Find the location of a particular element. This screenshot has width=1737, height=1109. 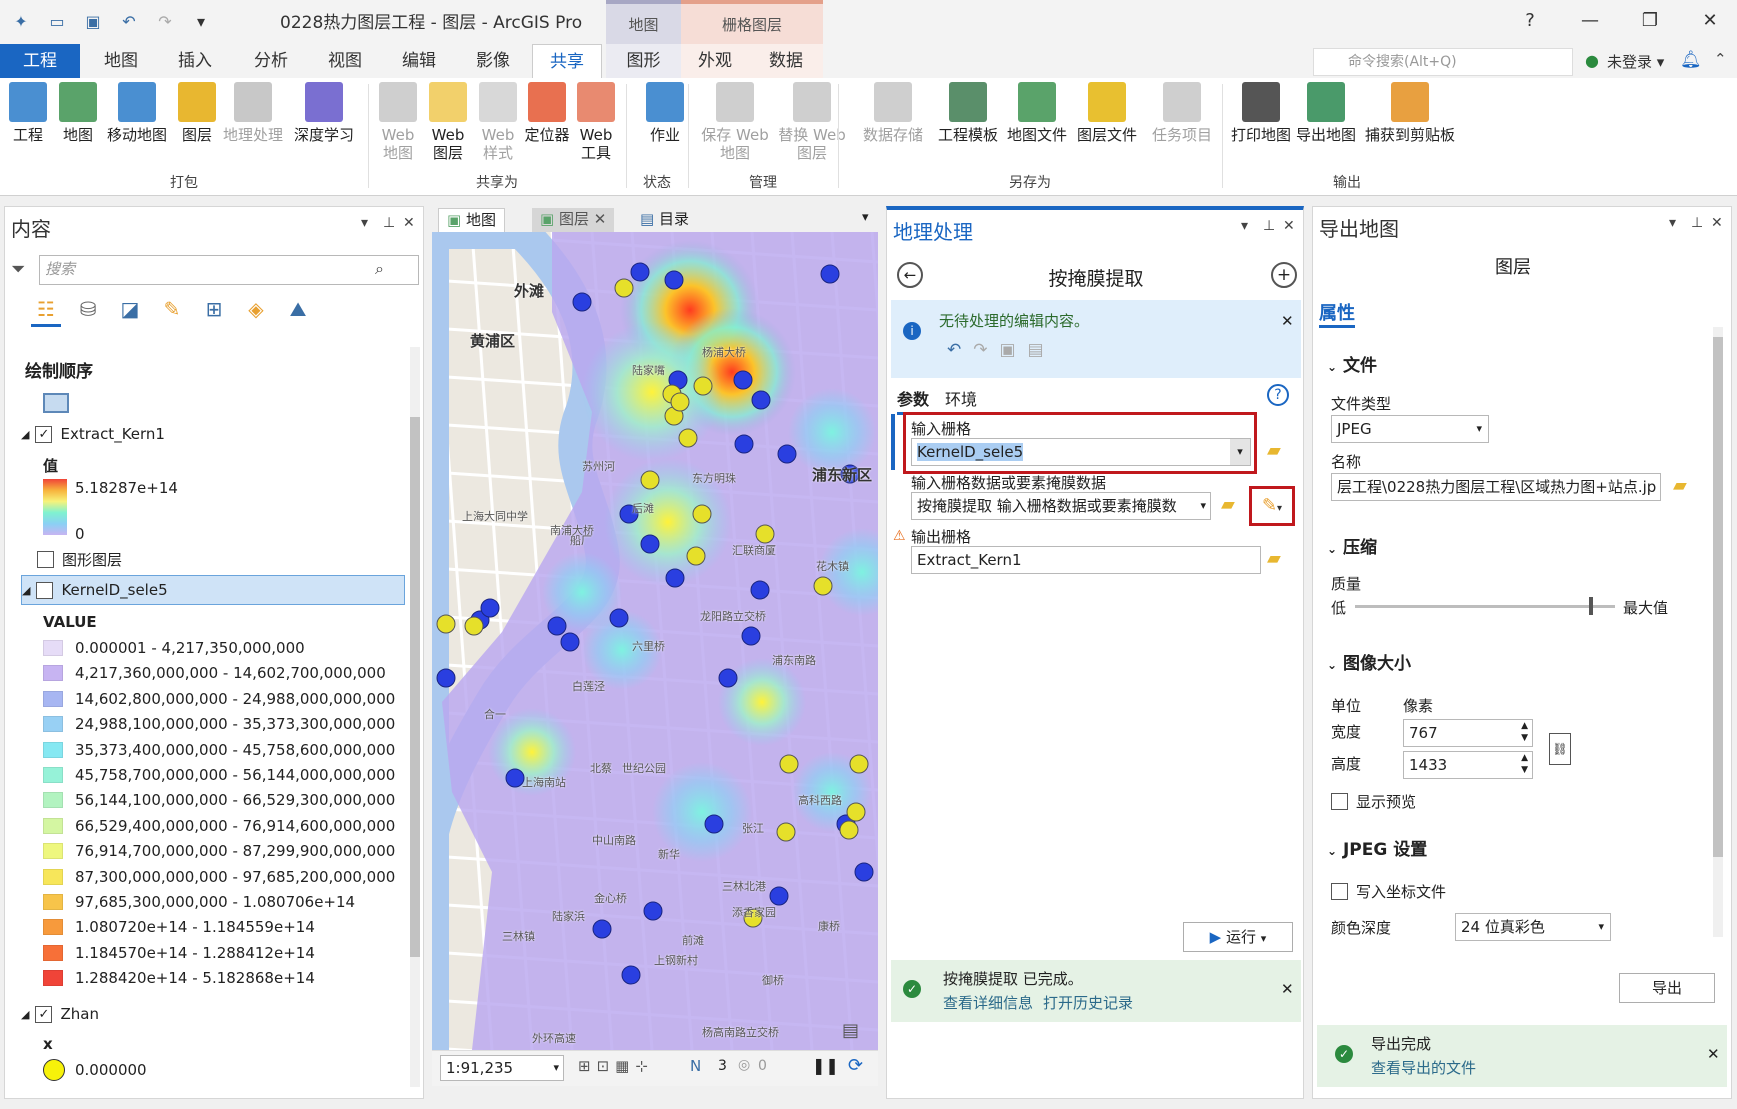

data-source-icon: ⛁ is located at coordinates (88, 312).